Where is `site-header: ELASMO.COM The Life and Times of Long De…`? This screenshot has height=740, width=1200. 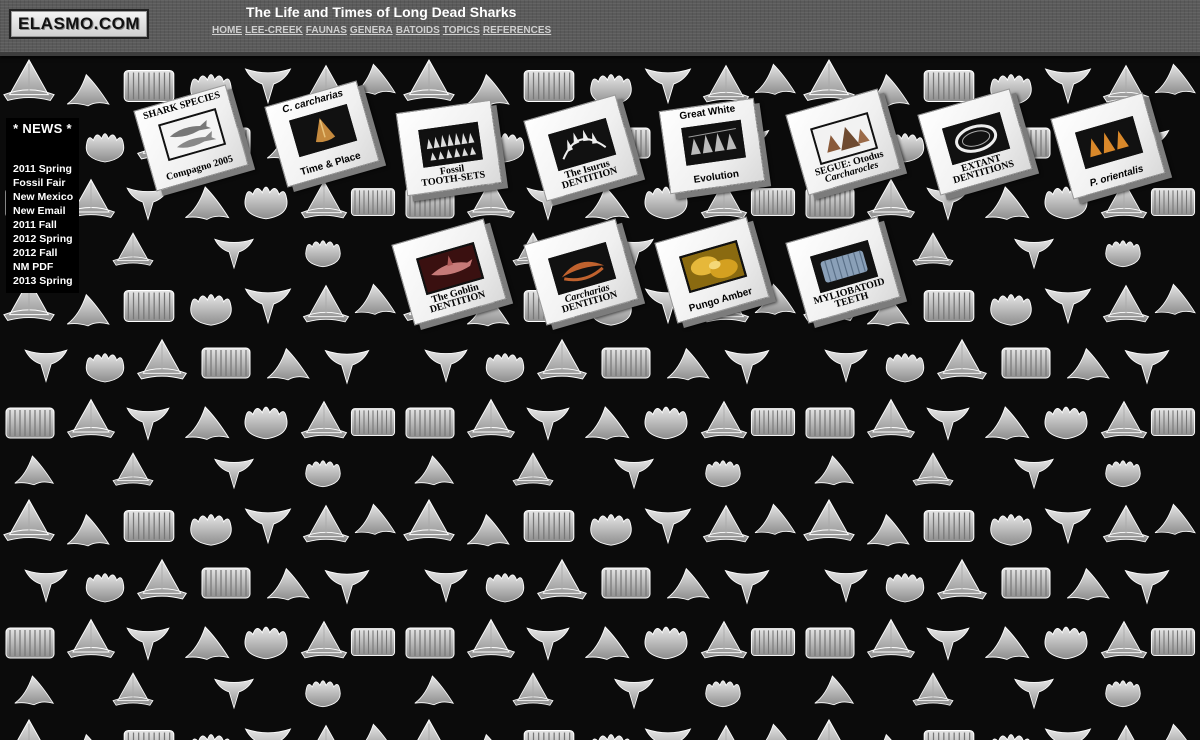 site-header: ELASMO.COM The Life and Times of Long De… is located at coordinates (600, 28).